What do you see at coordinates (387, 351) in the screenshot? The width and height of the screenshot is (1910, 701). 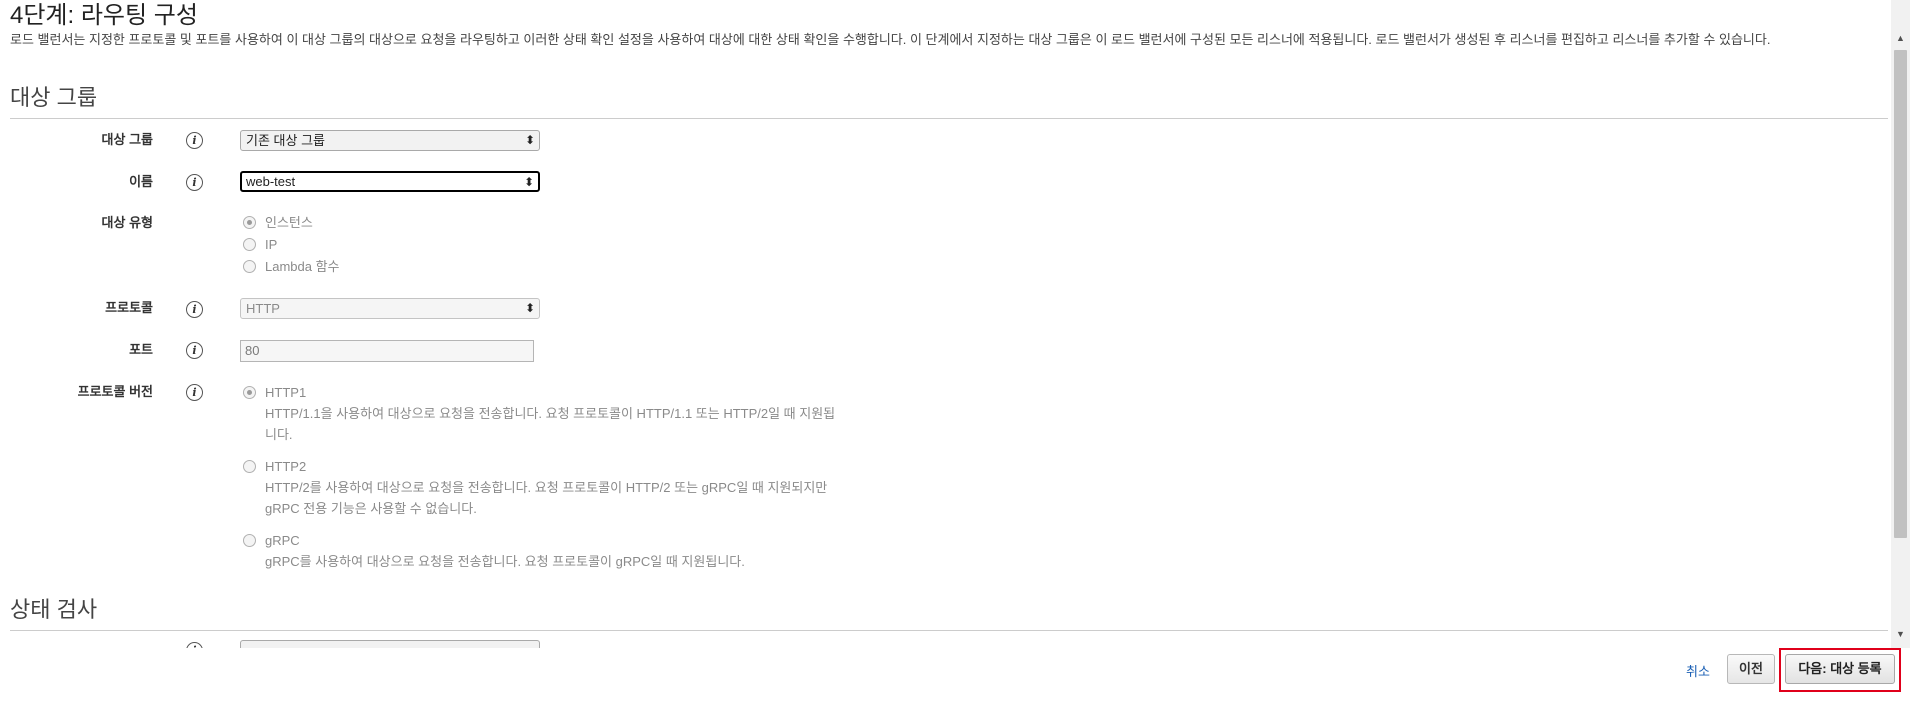 I see `port-input: 80` at bounding box center [387, 351].